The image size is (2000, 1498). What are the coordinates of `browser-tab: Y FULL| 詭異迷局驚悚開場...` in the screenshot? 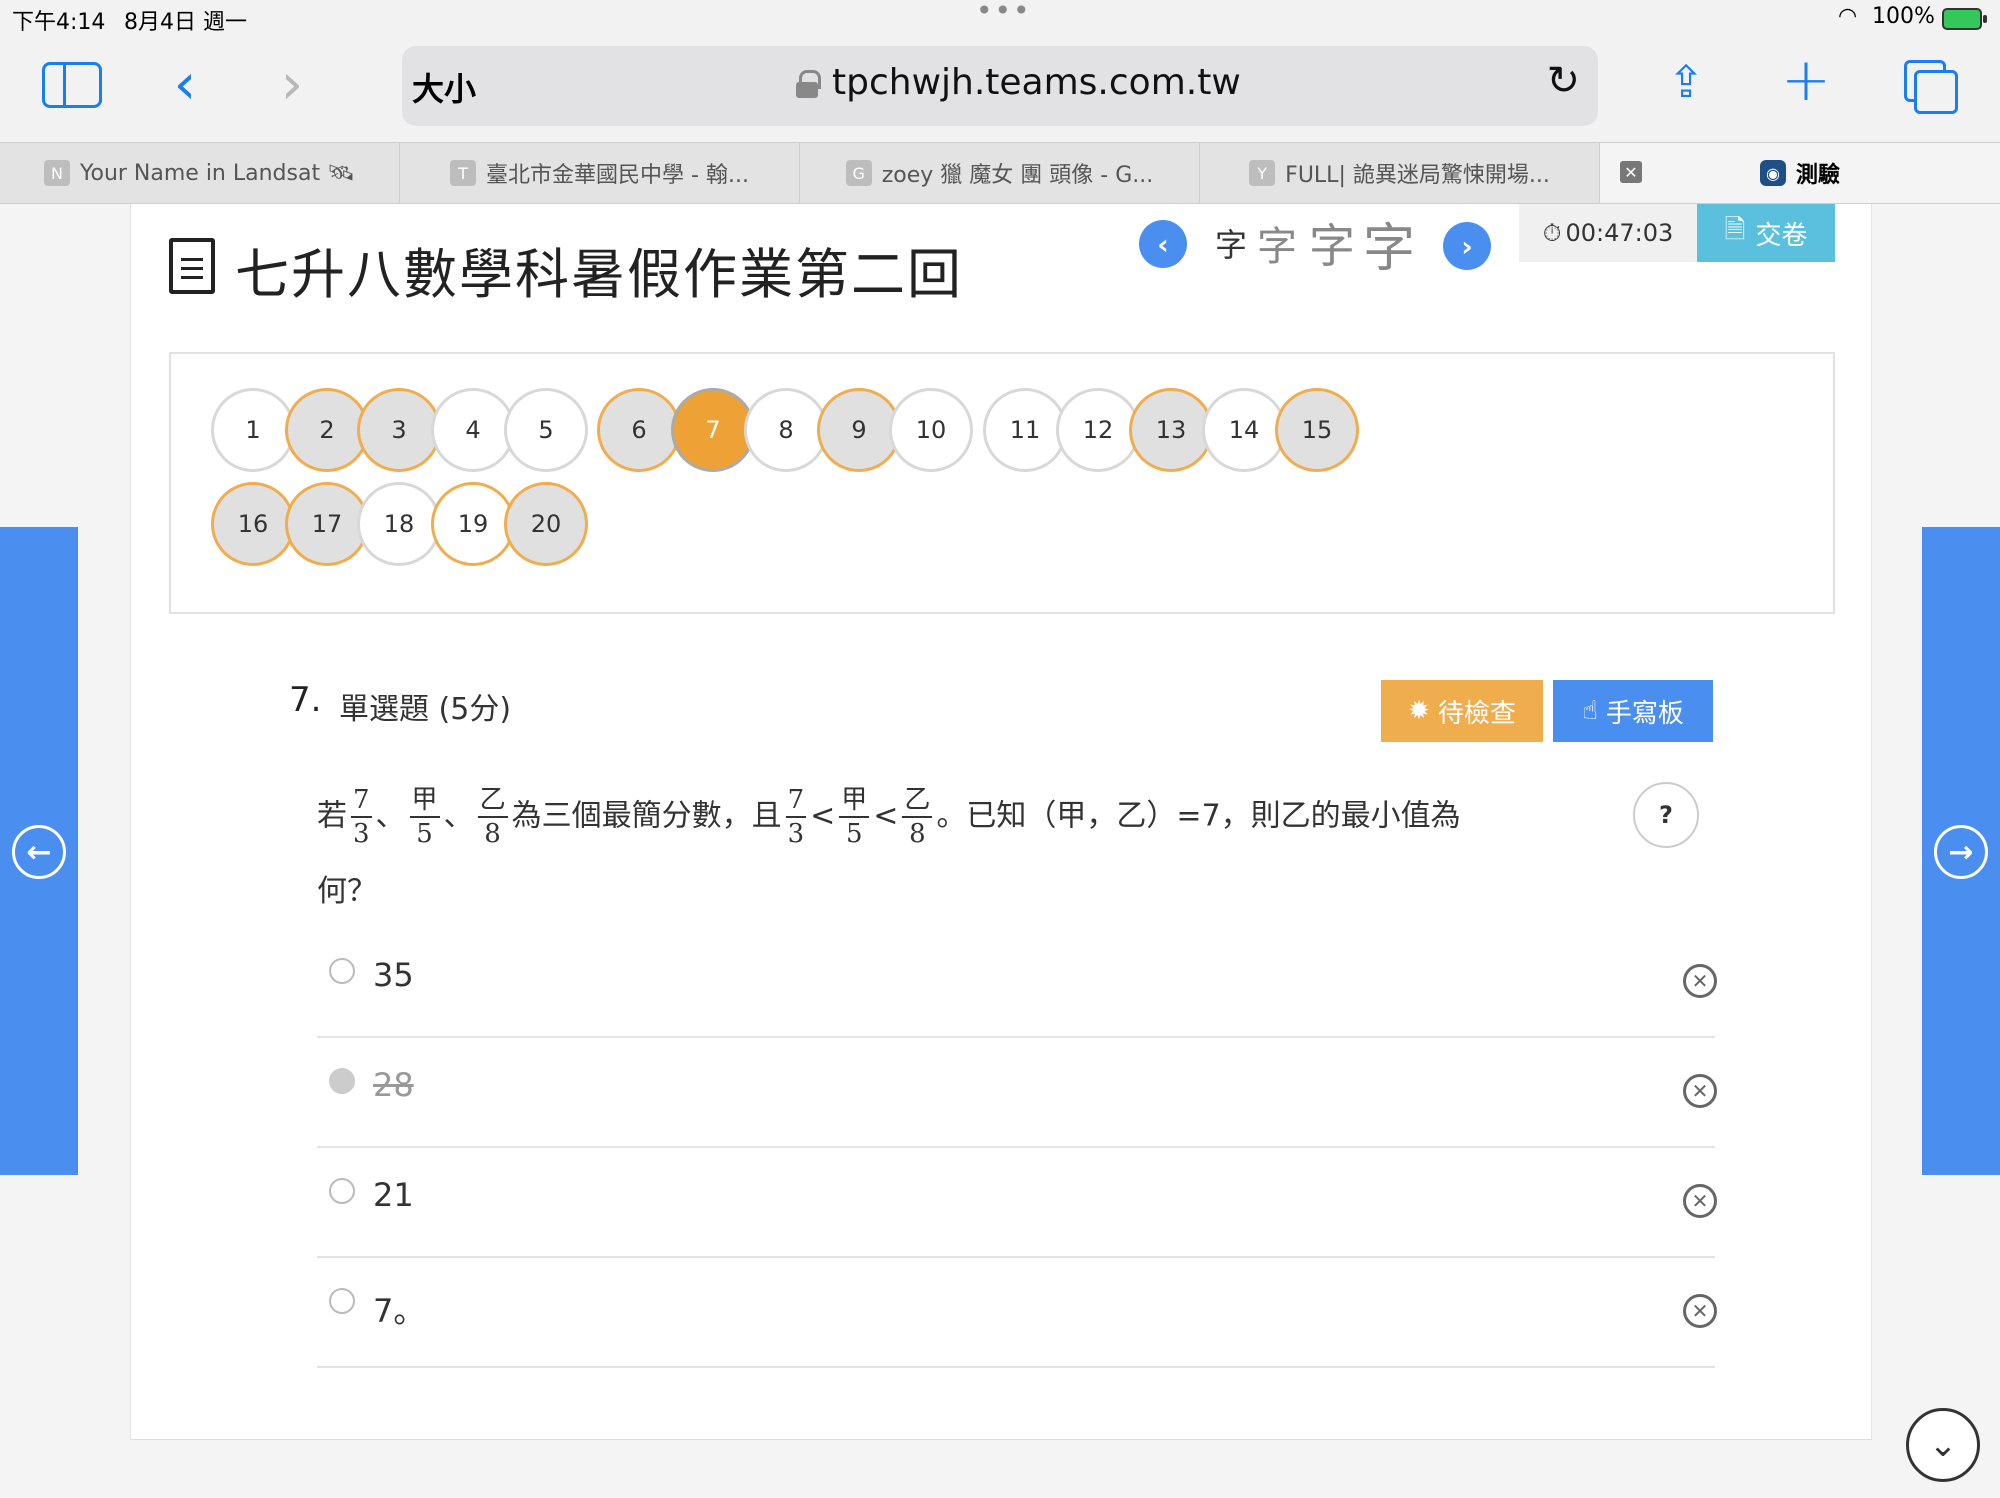 It's located at (1400, 173).